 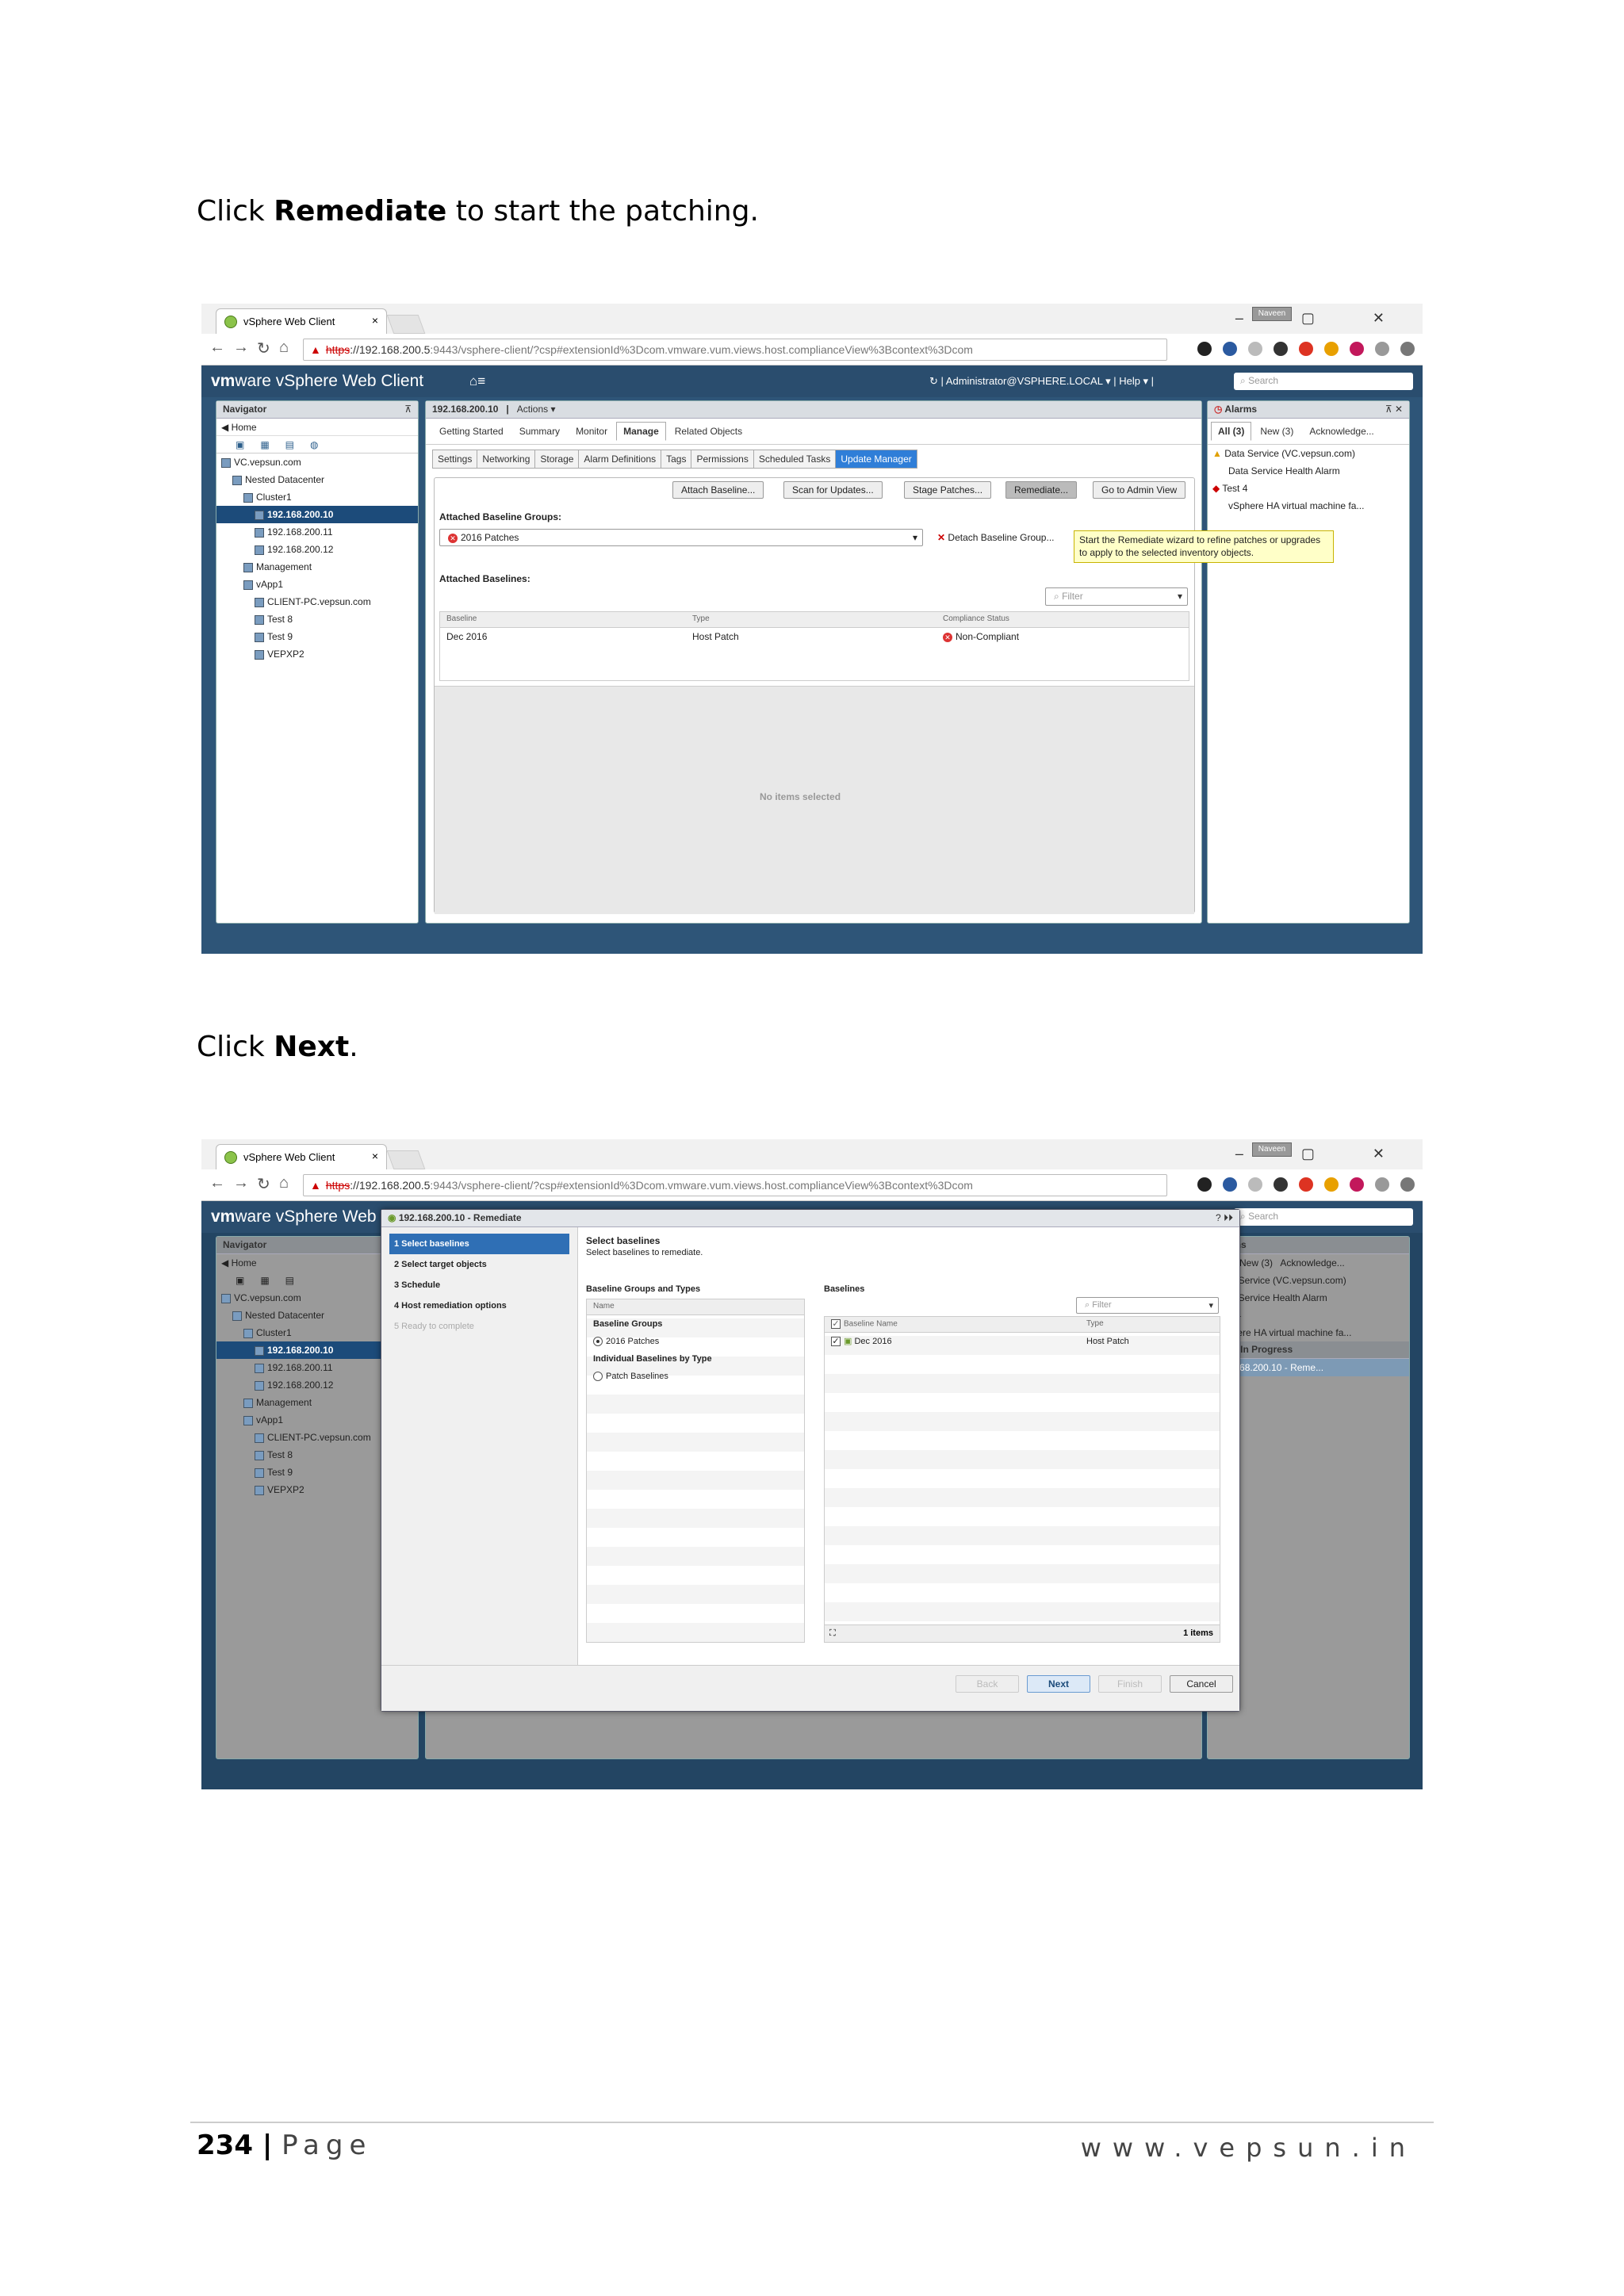 I want to click on actions-menu: Actions ▾, so click(x=536, y=409).